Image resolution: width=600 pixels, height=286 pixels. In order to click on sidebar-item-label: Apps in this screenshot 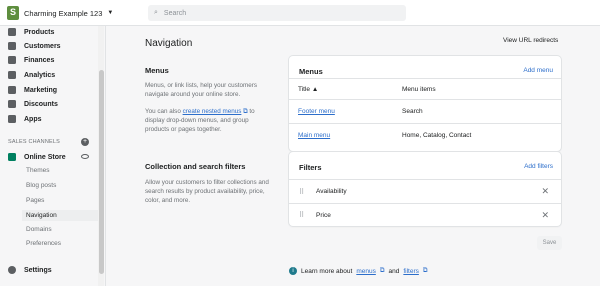, I will do `click(33, 119)`.